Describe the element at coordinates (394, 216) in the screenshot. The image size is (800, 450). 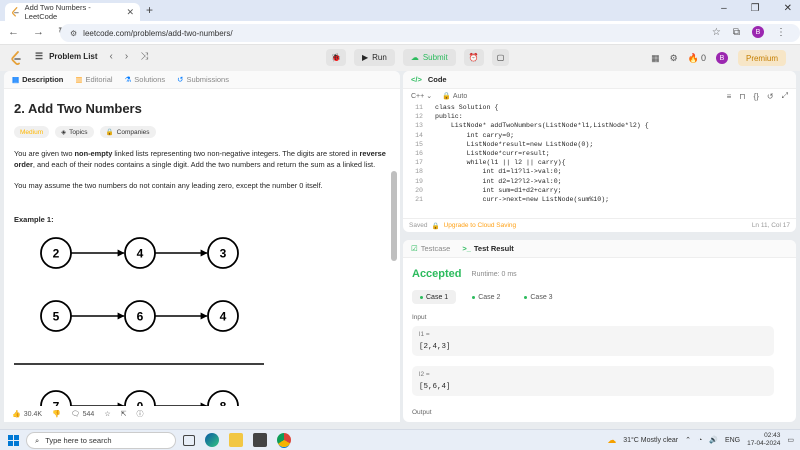
I see `description-scrollbar` at that location.